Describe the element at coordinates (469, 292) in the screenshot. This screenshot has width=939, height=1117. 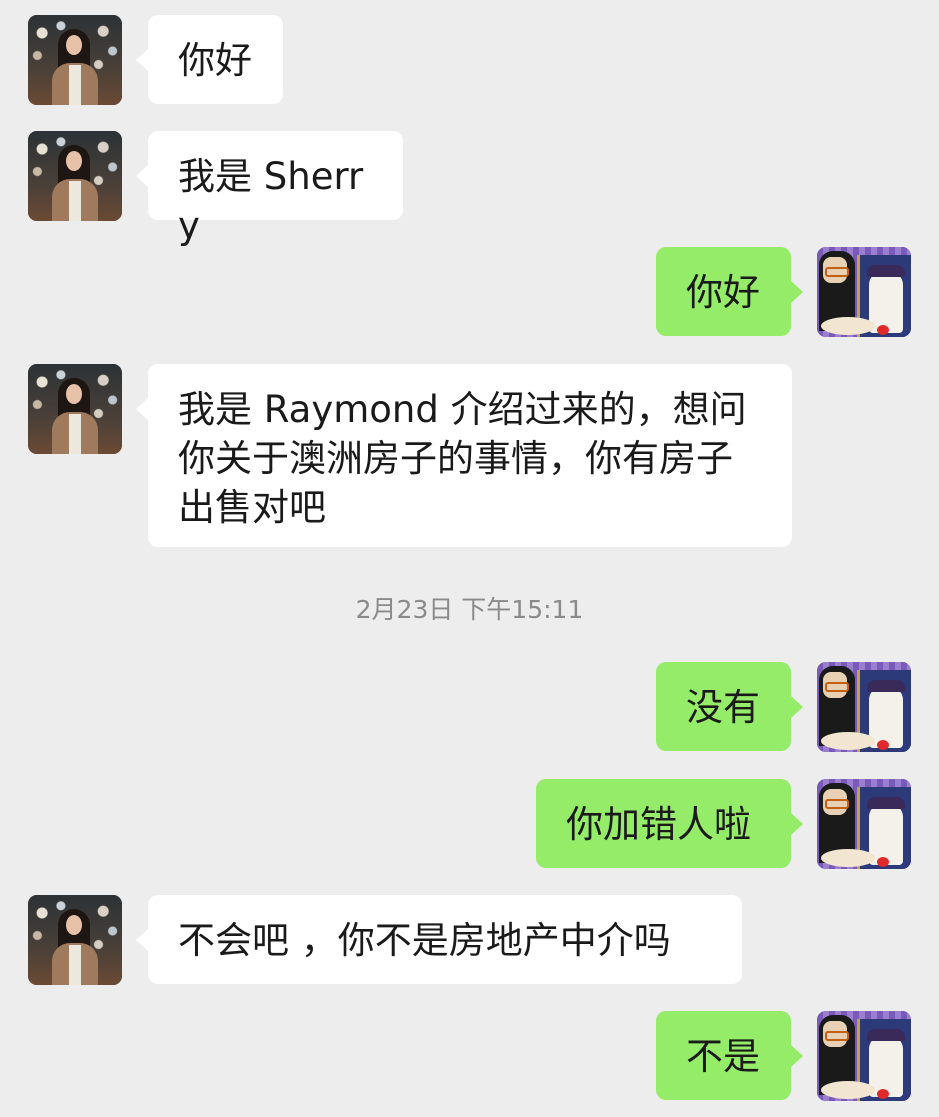
I see `message-row-outgoing: 你好` at that location.